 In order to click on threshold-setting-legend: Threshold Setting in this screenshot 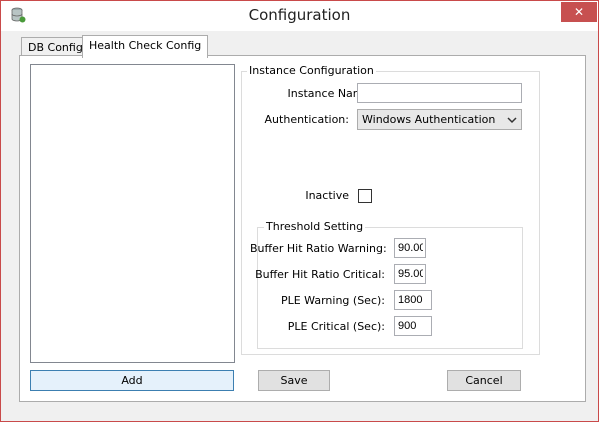, I will do `click(315, 226)`.